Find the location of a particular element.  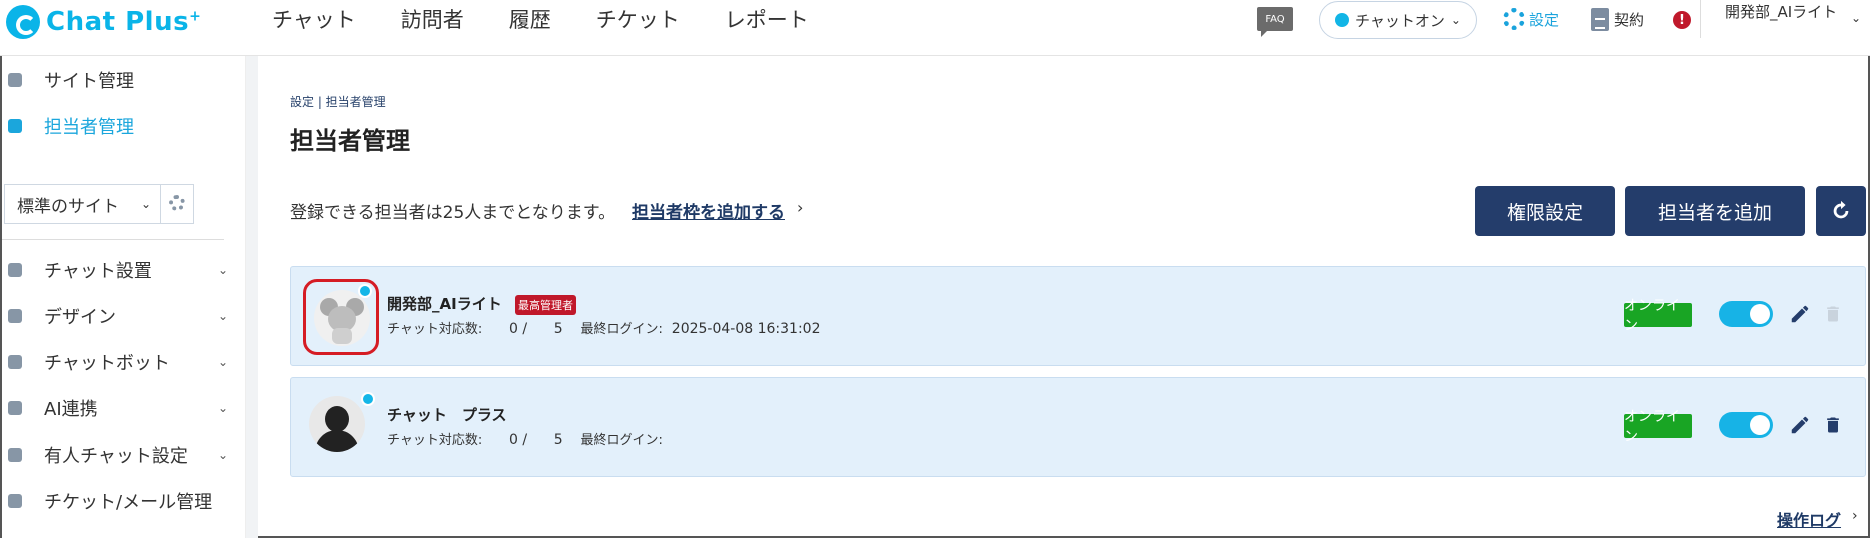

contract-label: 契約 is located at coordinates (1629, 20).